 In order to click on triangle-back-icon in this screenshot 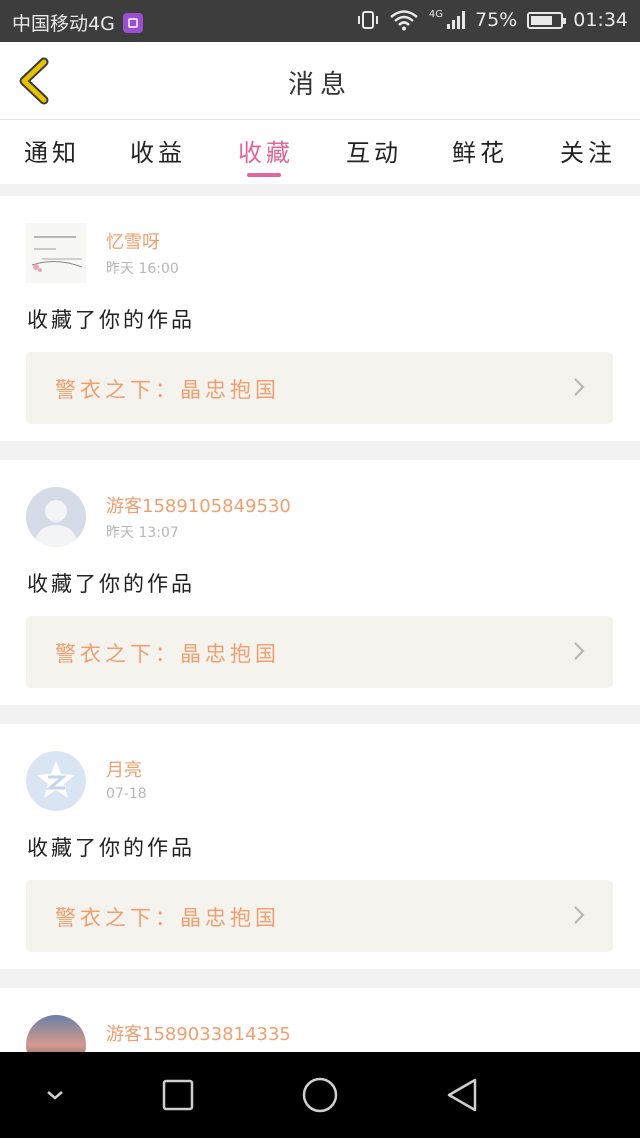, I will do `click(462, 1095)`.